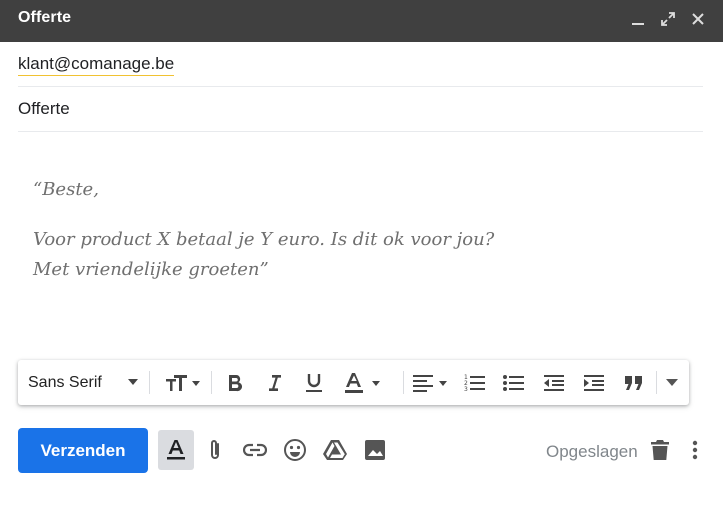  What do you see at coordinates (255, 450) in the screenshot?
I see `link-icon` at bounding box center [255, 450].